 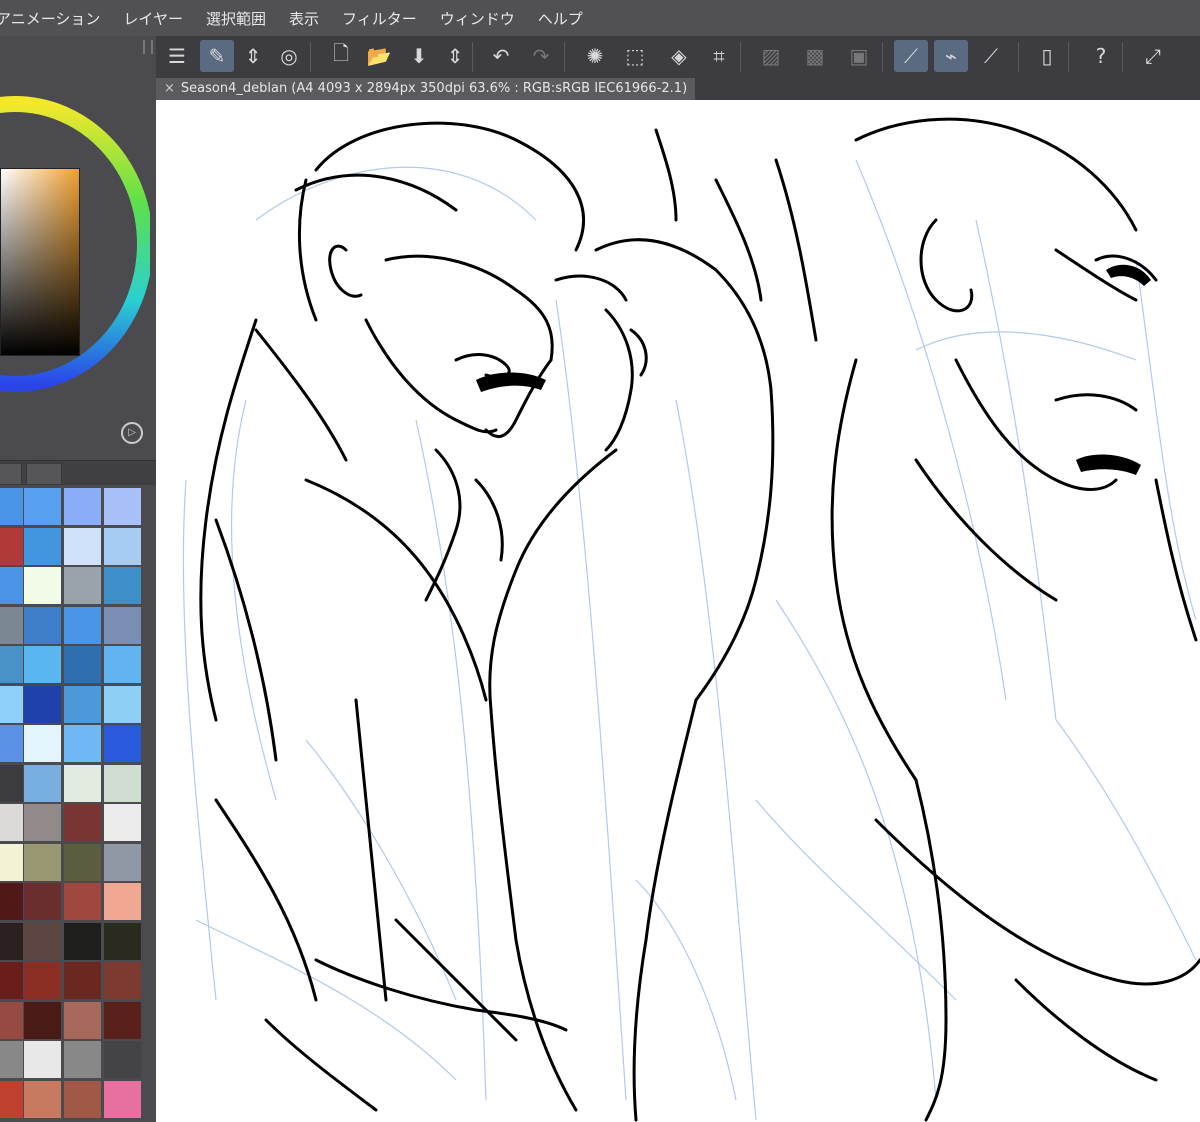 I want to click on tablet-icon: ▯, so click(x=1047, y=56).